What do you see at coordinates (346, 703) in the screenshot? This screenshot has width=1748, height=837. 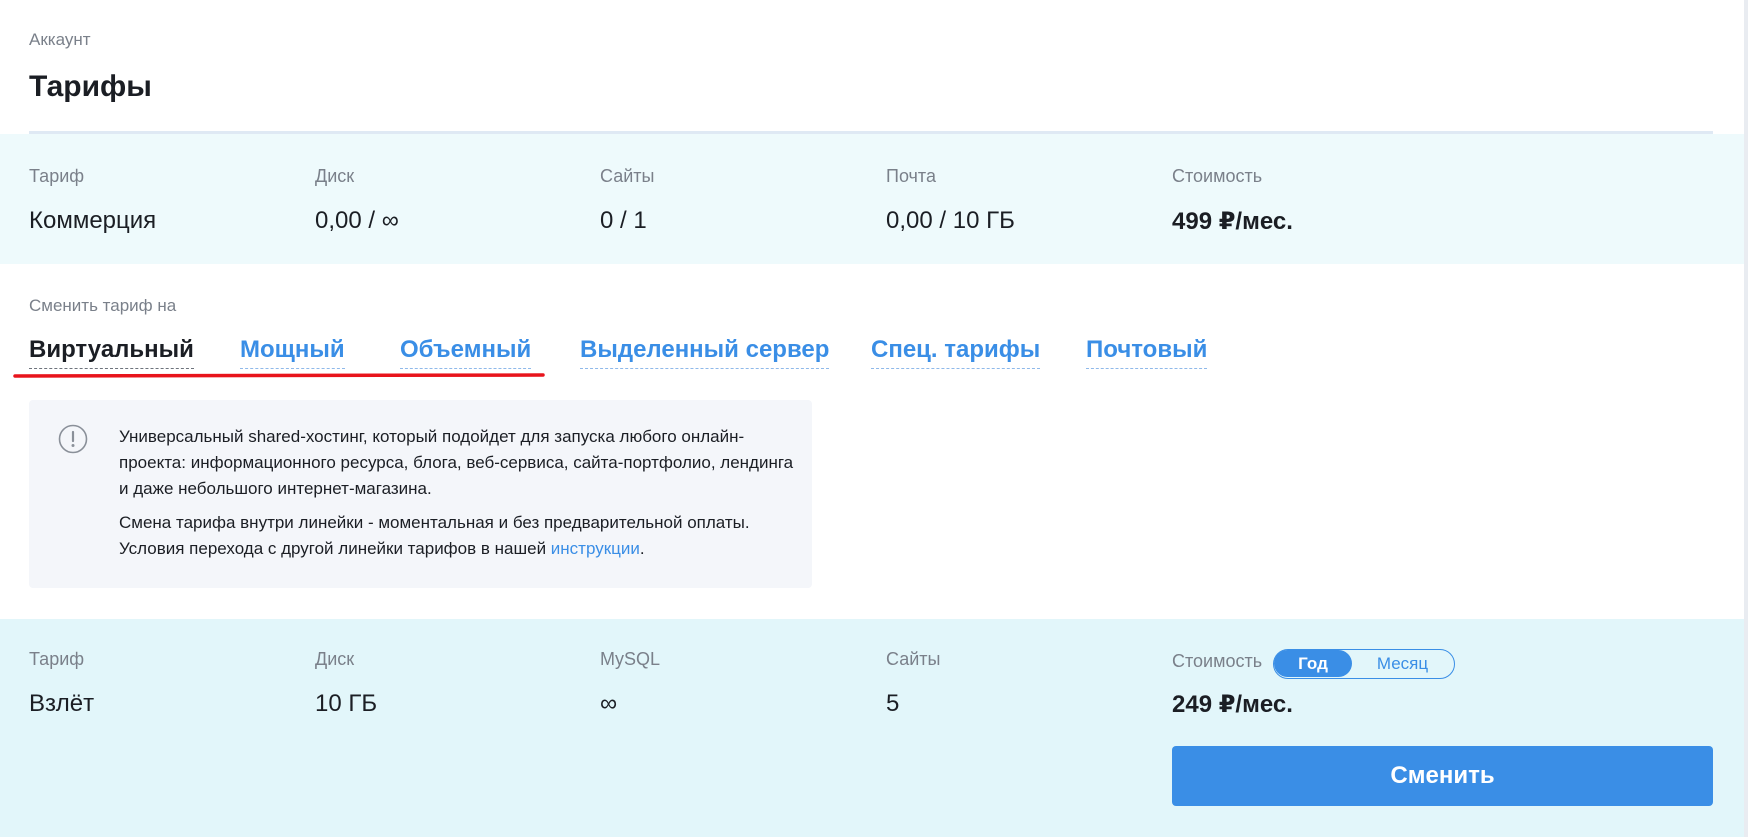 I see `plan-disk-value: 10 ГБ` at bounding box center [346, 703].